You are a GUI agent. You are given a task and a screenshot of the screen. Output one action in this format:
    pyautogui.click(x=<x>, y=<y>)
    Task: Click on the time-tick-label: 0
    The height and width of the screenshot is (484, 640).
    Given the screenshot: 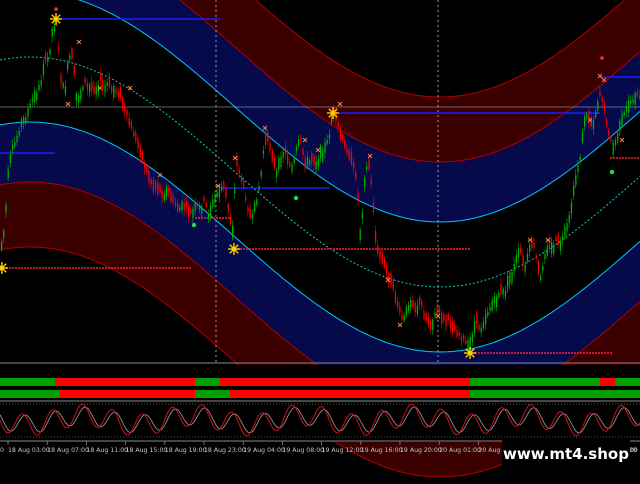 What is the action you would take?
    pyautogui.click(x=2, y=450)
    